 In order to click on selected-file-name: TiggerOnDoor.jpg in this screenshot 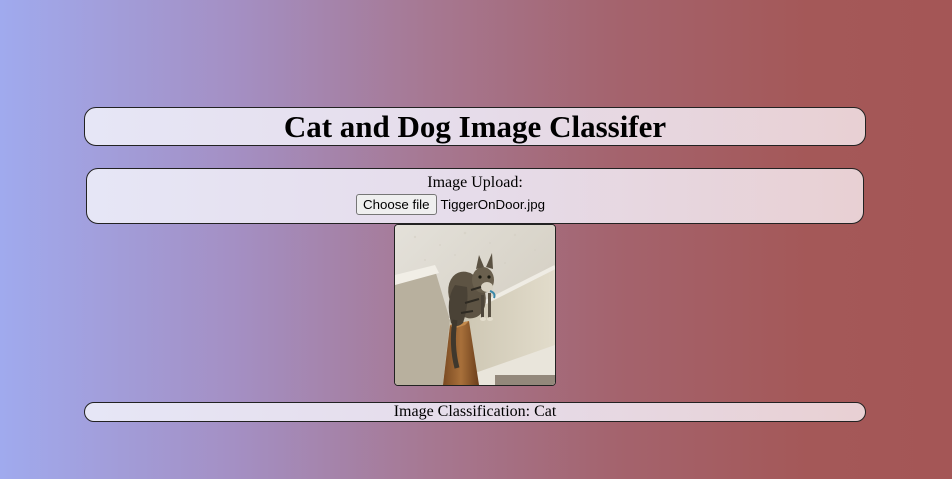, I will do `click(492, 204)`.